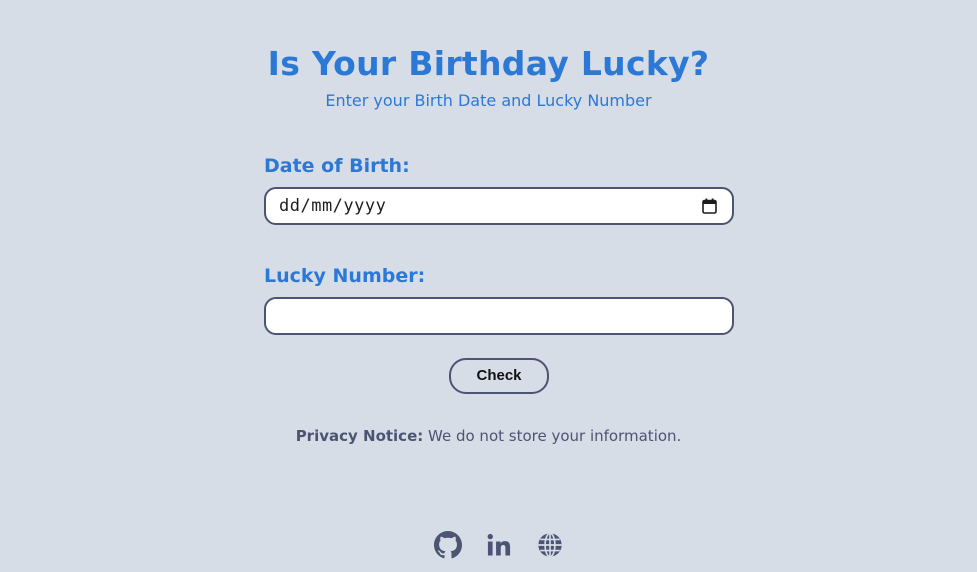 The width and height of the screenshot is (977, 572). Describe the element at coordinates (499, 316) in the screenshot. I see `lucky-number-input` at that location.